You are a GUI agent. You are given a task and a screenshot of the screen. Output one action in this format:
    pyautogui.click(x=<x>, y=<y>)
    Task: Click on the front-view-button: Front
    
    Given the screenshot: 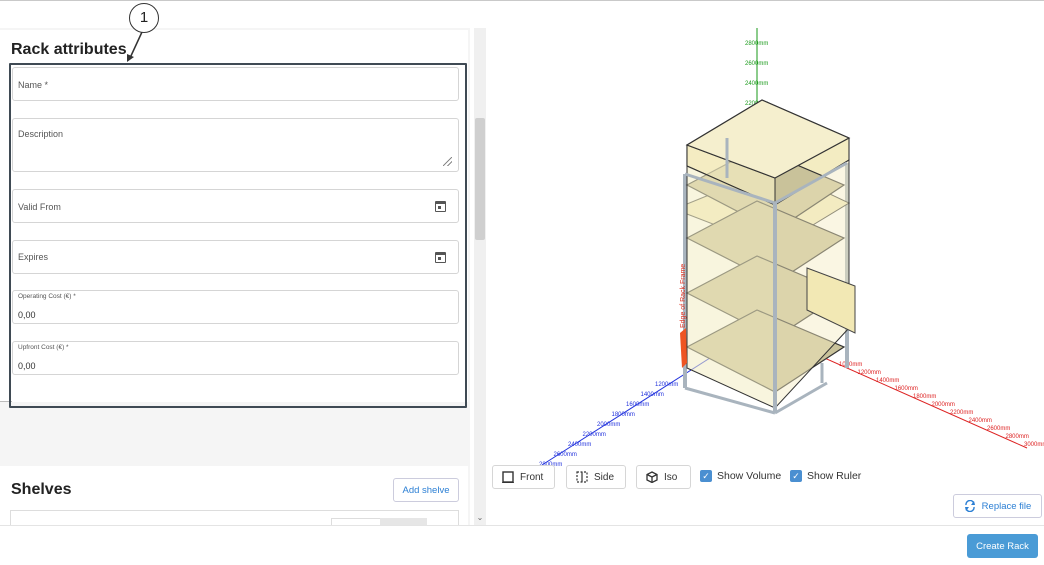 What is the action you would take?
    pyautogui.click(x=523, y=477)
    